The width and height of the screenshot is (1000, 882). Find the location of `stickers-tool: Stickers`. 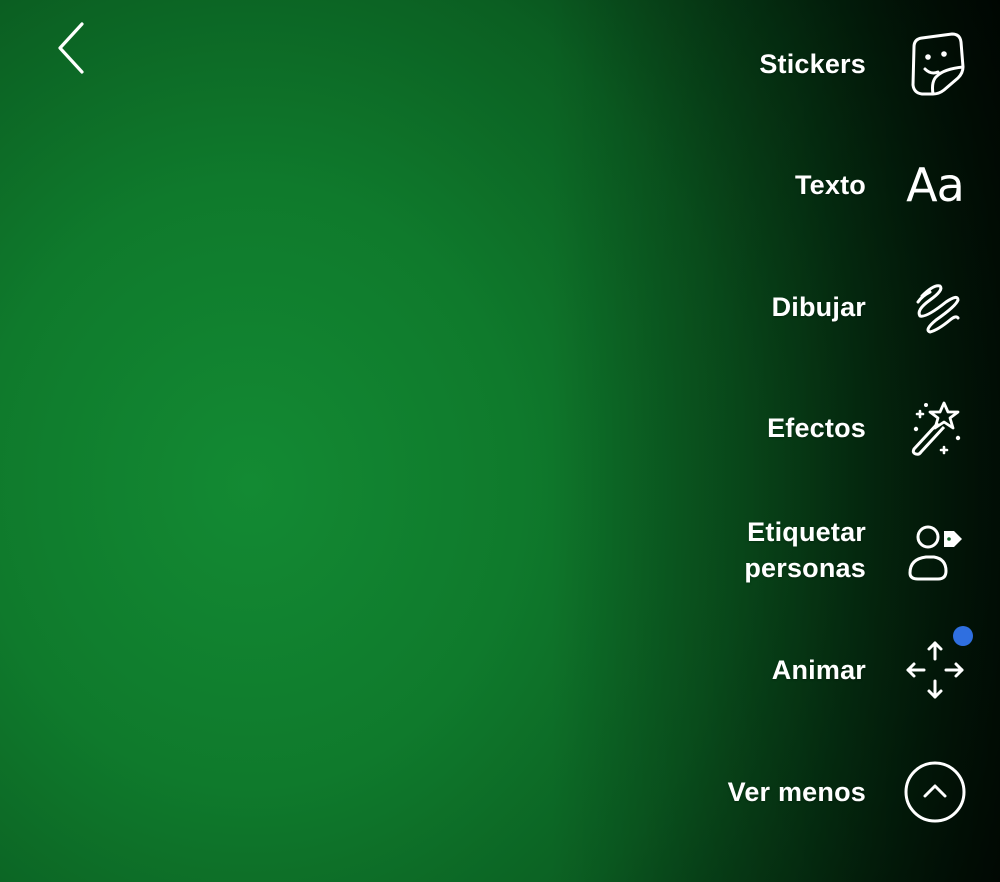

stickers-tool: Stickers is located at coordinates (864, 64).